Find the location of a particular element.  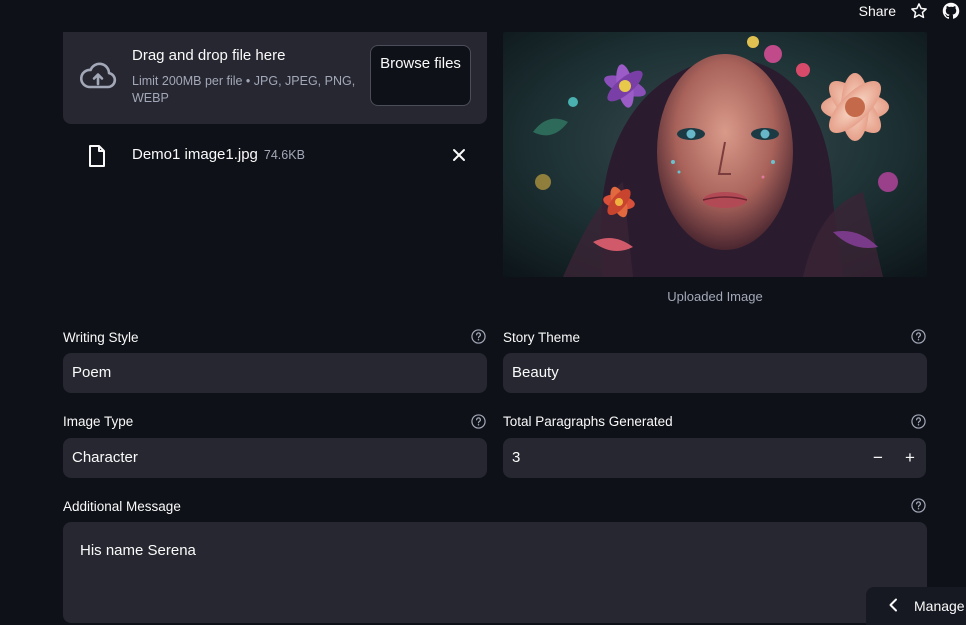

file-icon is located at coordinates (97, 156).